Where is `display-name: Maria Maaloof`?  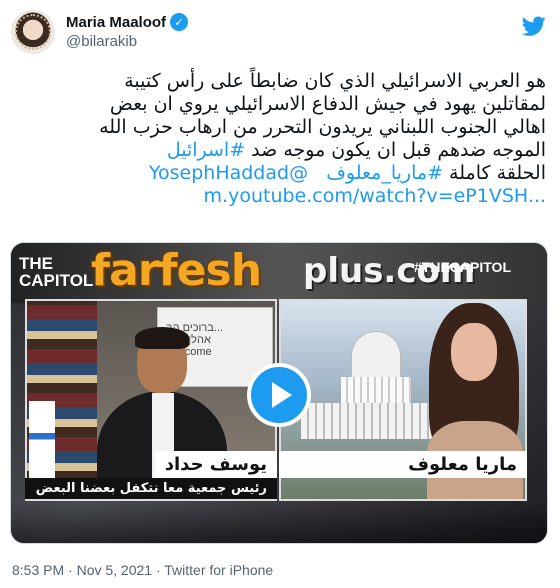
display-name: Maria Maaloof is located at coordinates (116, 22).